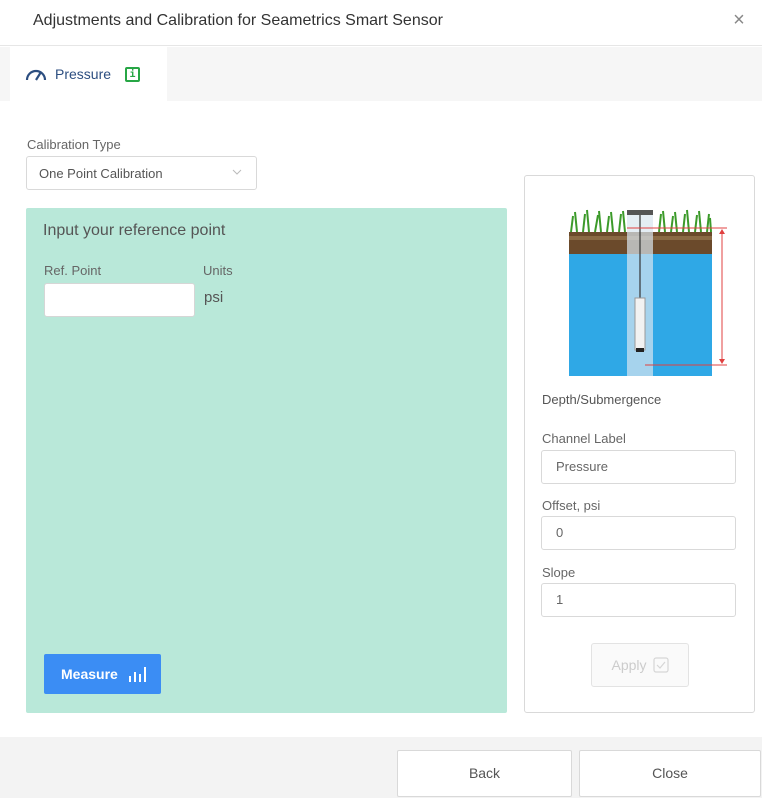 This screenshot has width=762, height=798. Describe the element at coordinates (602, 399) in the screenshot. I see `diagram-caption: Depth/Submergence` at that location.